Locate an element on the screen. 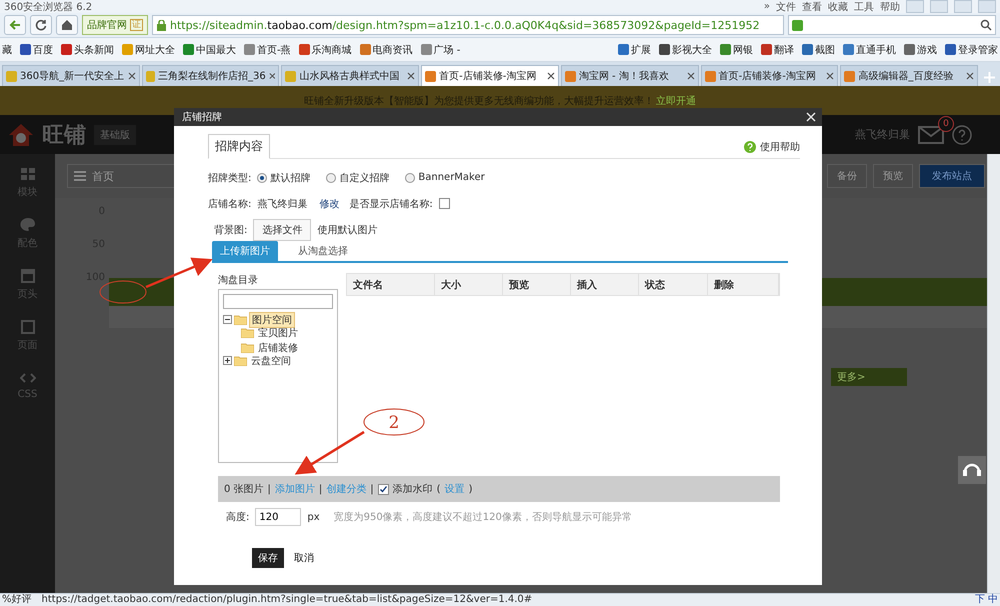  toolbar-button: 影视大全 is located at coordinates (685, 49).